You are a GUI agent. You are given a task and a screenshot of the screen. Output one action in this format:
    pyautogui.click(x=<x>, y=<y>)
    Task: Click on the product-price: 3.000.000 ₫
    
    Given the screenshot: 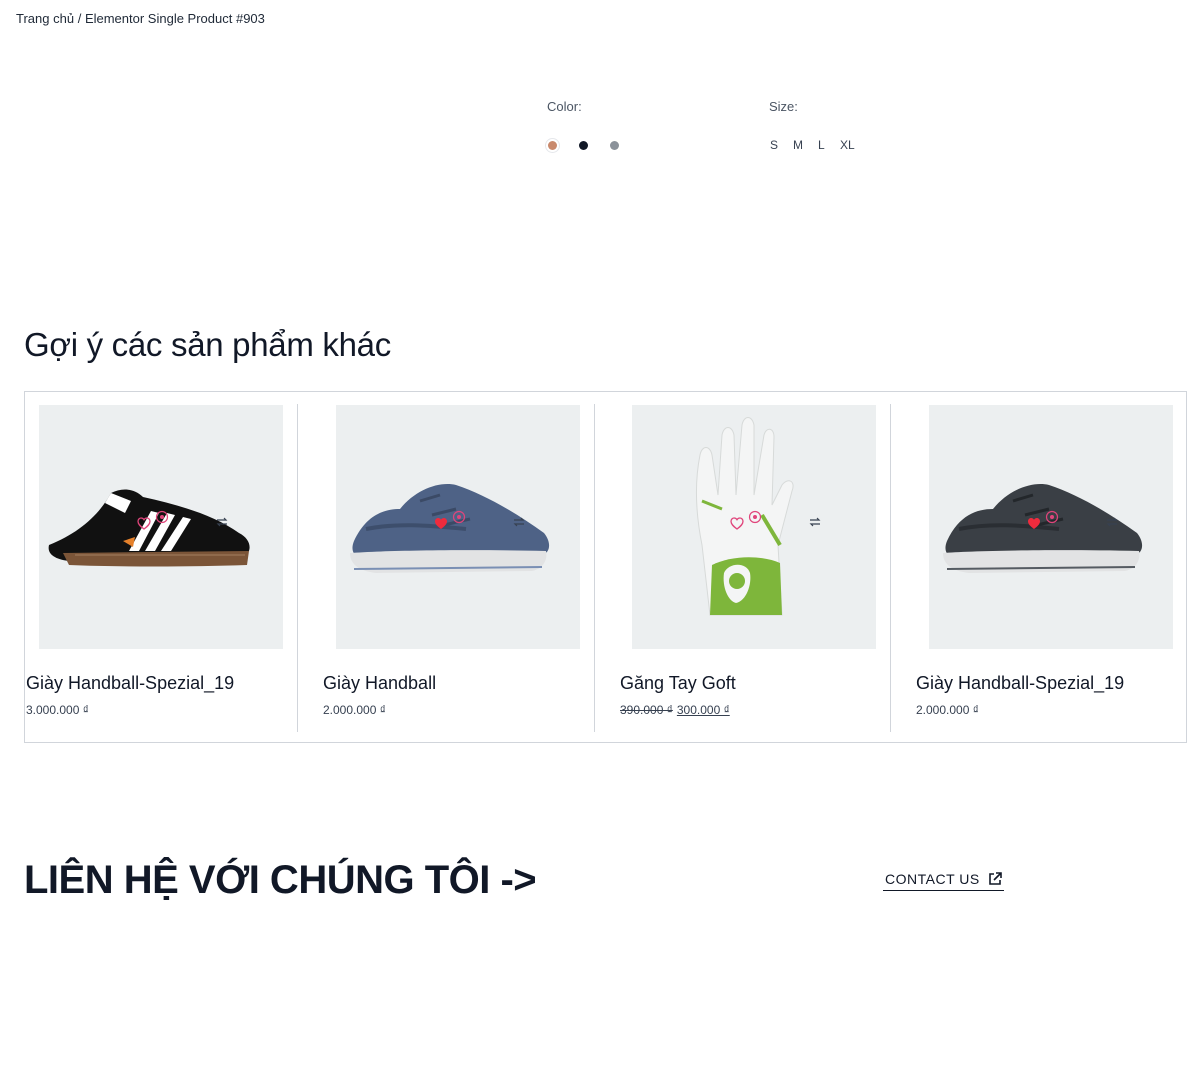 What is the action you would take?
    pyautogui.click(x=57, y=710)
    